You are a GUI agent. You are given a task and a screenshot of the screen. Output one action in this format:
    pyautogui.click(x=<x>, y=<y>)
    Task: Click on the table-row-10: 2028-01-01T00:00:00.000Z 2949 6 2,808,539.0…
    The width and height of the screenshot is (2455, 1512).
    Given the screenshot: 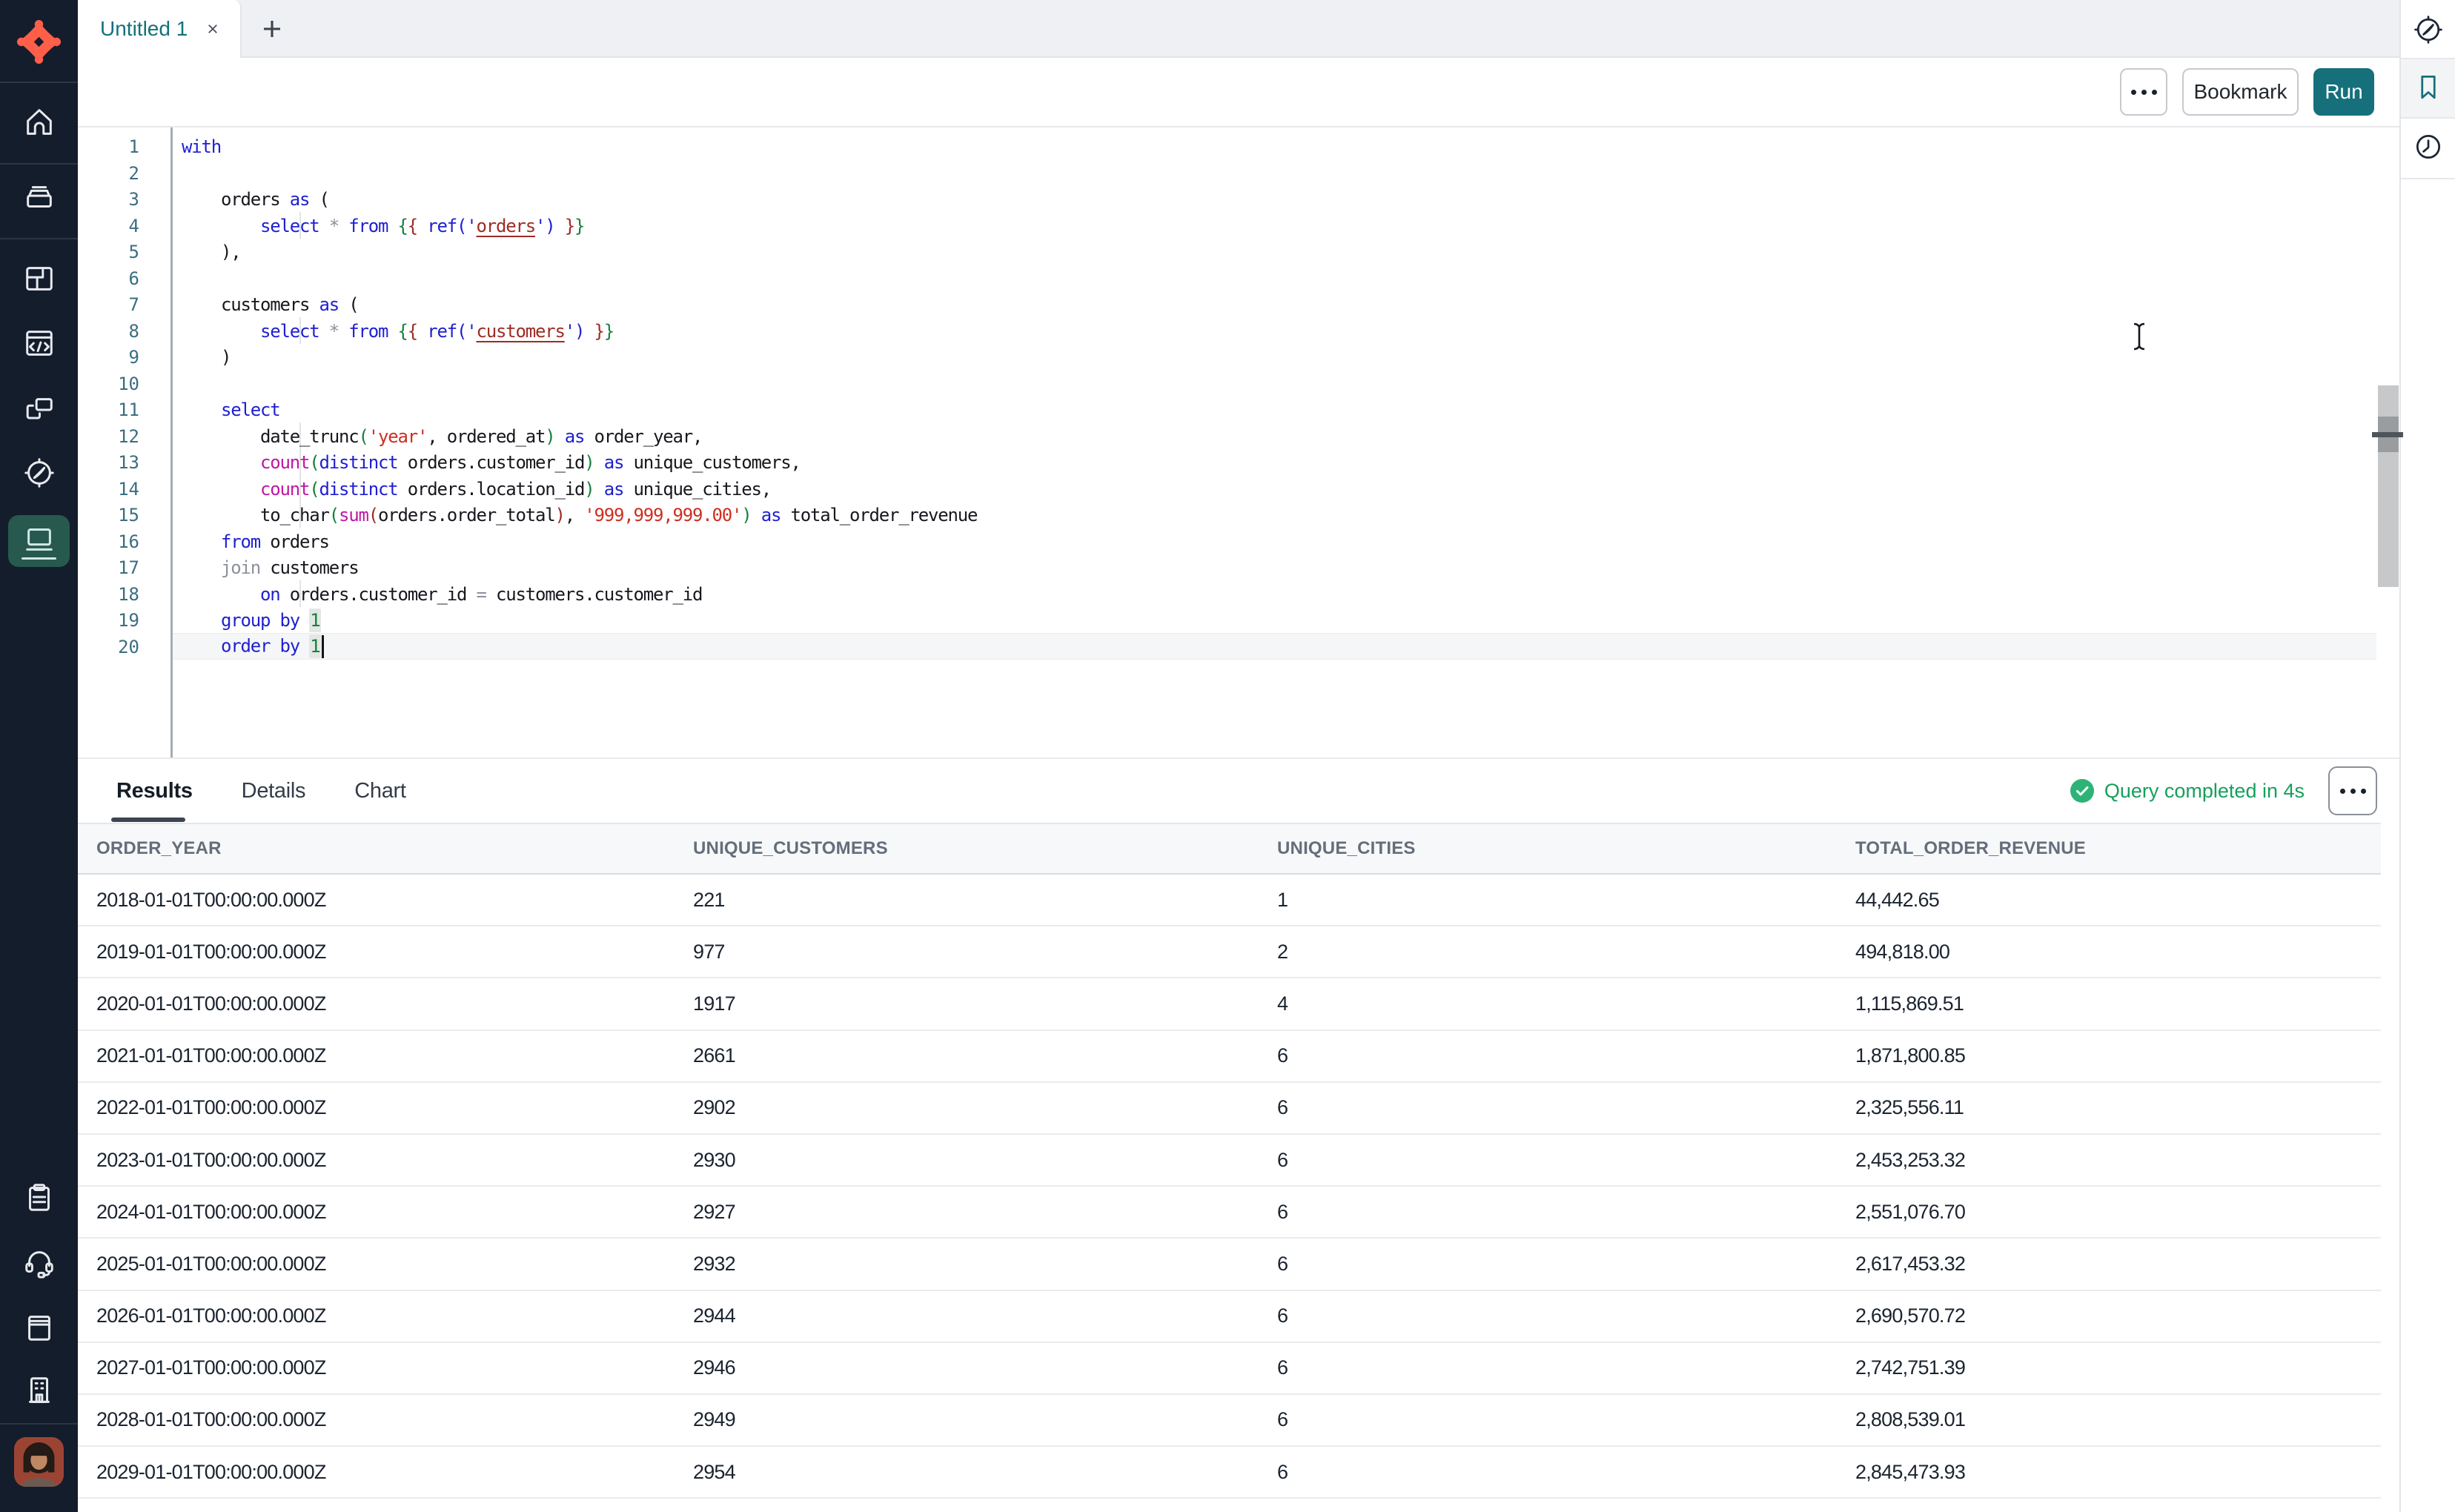 What is the action you would take?
    pyautogui.click(x=1229, y=1422)
    